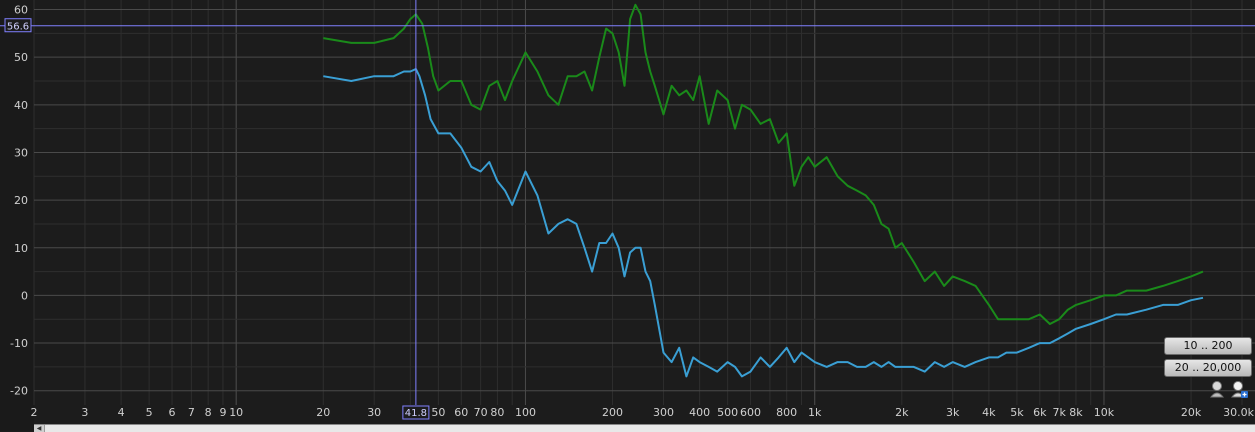  What do you see at coordinates (1059, 412) in the screenshot?
I see `x-tick-label: 7k` at bounding box center [1059, 412].